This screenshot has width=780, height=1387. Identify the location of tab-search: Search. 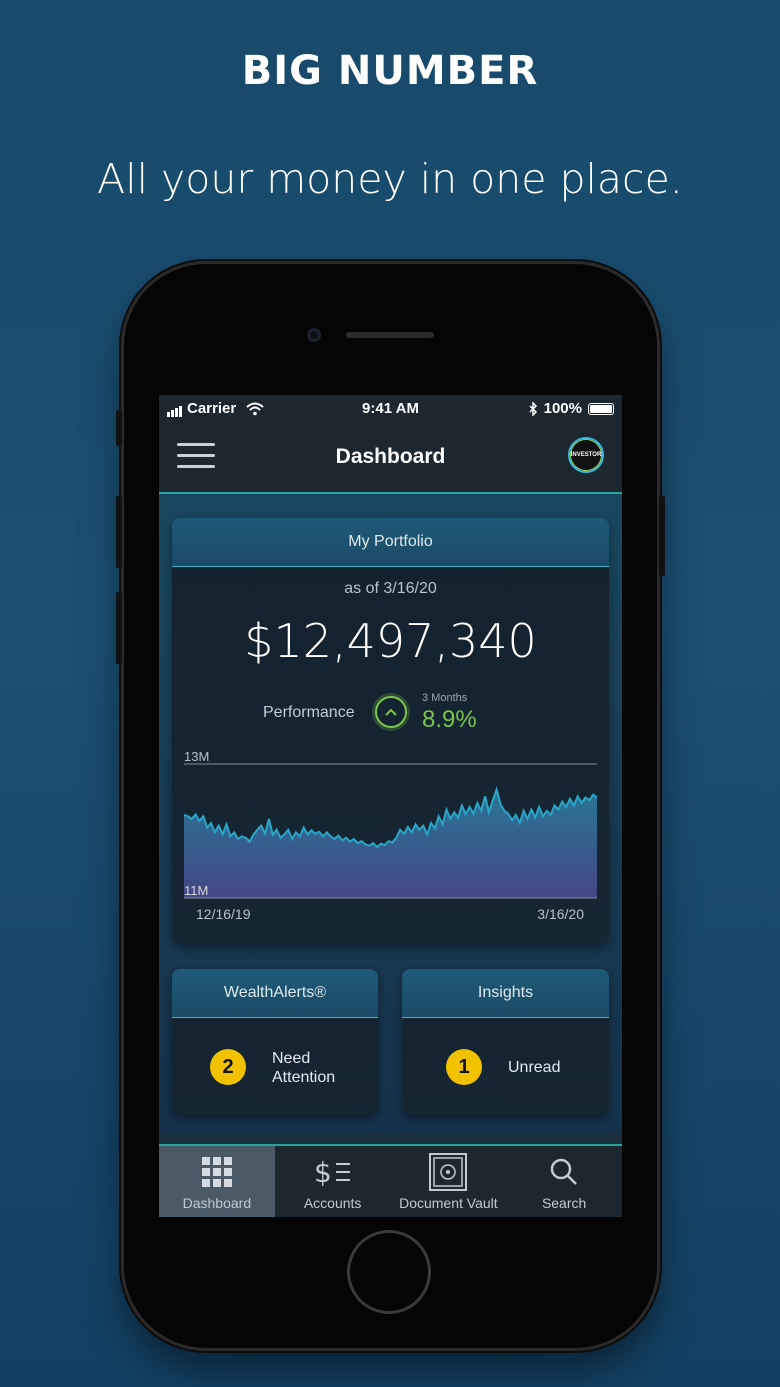
(564, 1181).